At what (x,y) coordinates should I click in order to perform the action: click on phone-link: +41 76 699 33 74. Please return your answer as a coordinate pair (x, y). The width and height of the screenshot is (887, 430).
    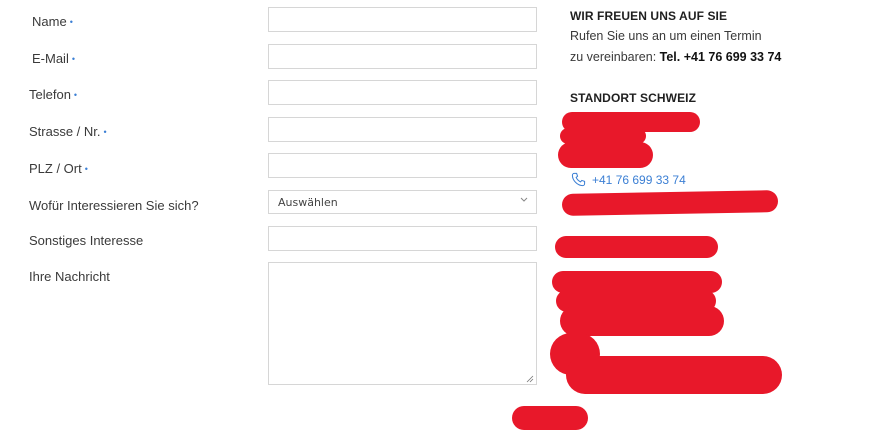
    Looking at the image, I should click on (628, 179).